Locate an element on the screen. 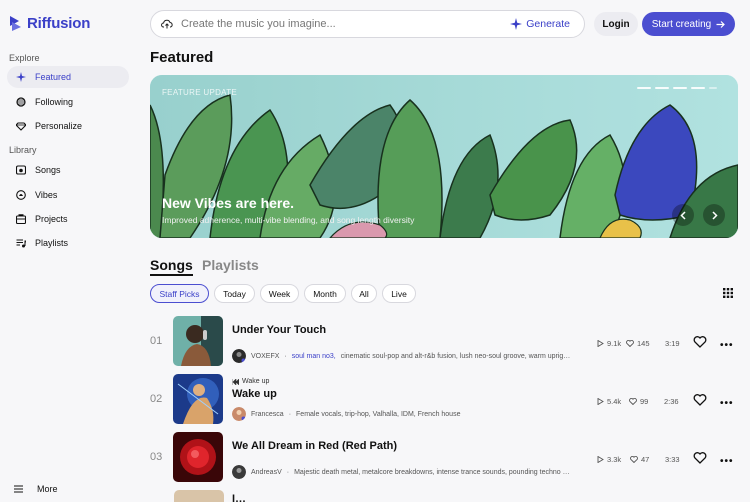 The height and width of the screenshot is (502, 750). prompt-bar: Generate is located at coordinates (367, 24).